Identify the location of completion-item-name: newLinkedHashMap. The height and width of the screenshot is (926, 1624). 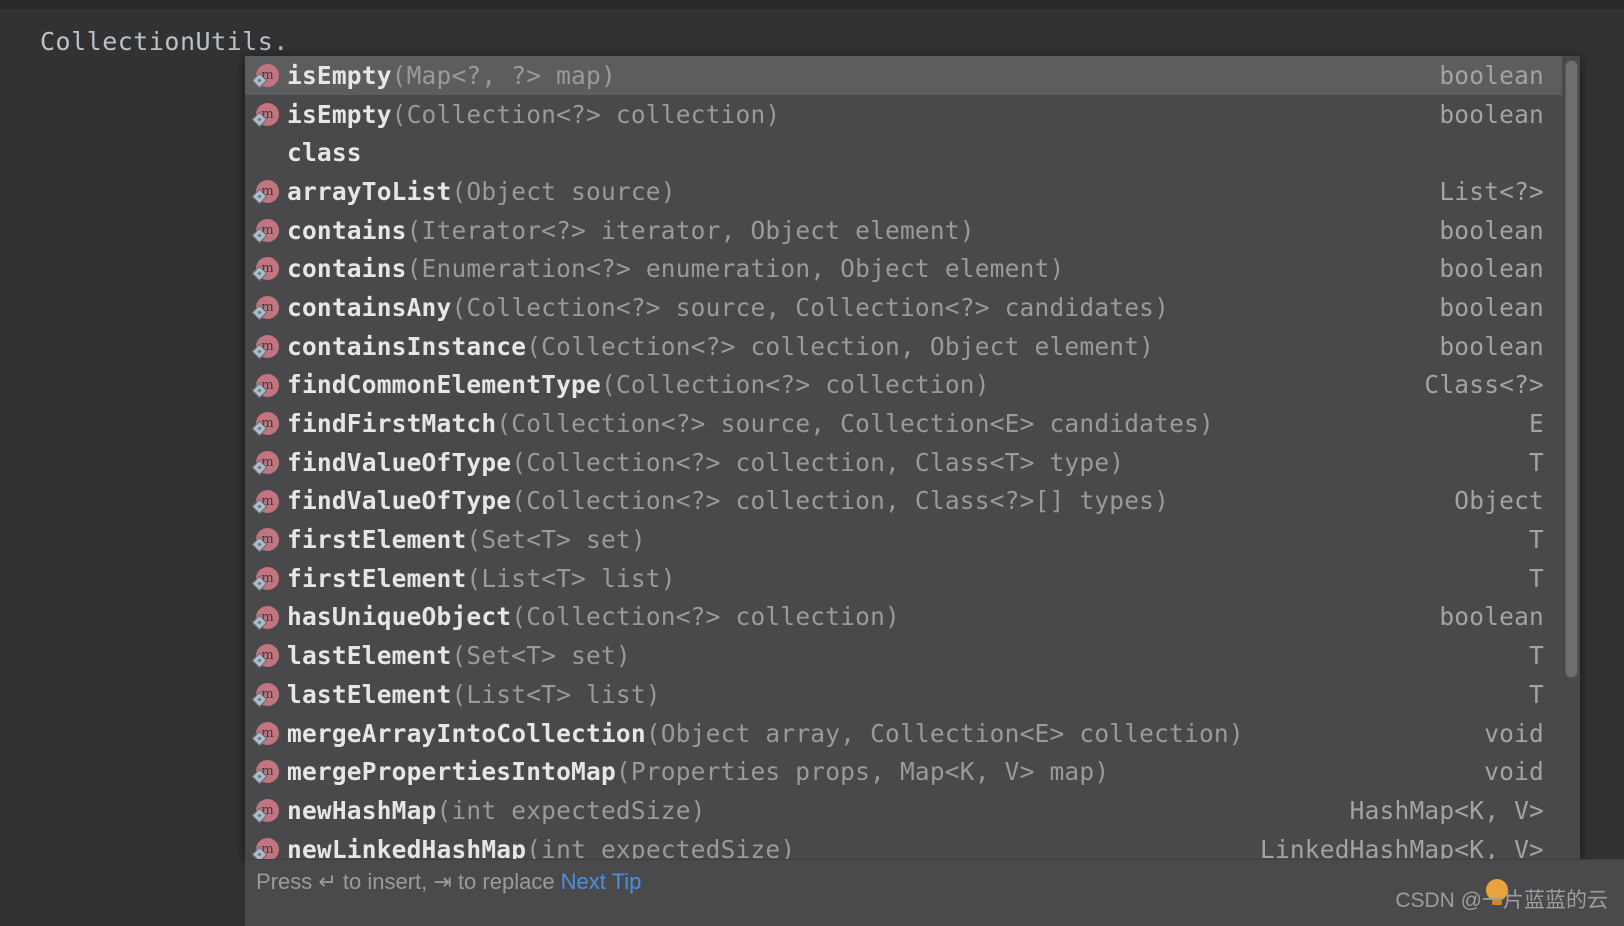
(407, 846).